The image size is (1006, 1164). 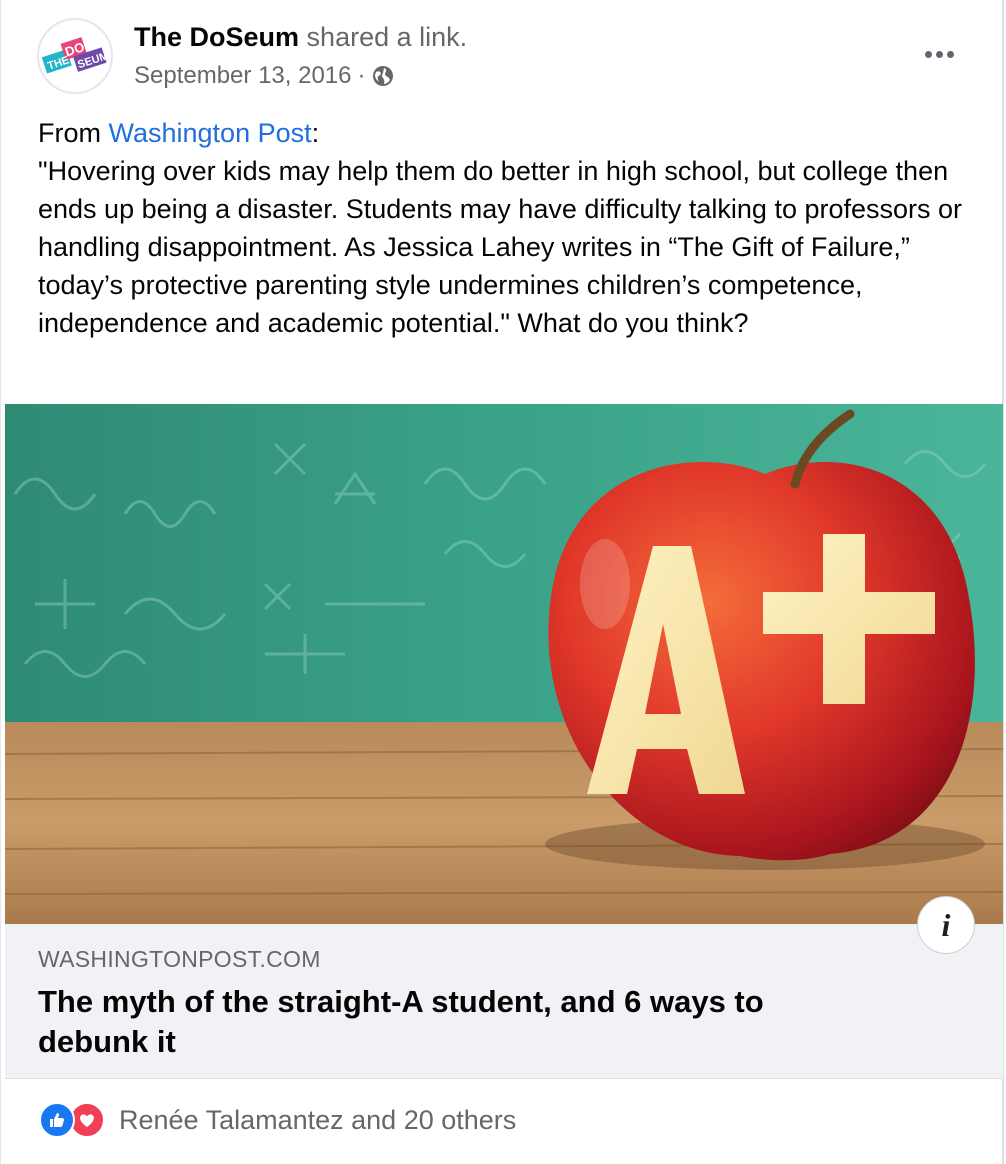 I want to click on reaction-summary: Renée Talamantez and 20 others, so click(x=277, y=1120).